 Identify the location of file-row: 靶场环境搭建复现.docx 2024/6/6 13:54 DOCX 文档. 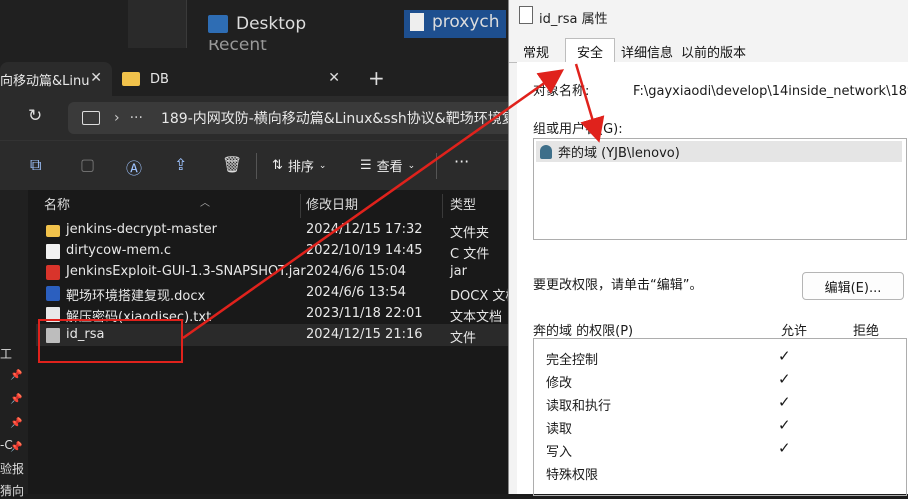
(277, 293).